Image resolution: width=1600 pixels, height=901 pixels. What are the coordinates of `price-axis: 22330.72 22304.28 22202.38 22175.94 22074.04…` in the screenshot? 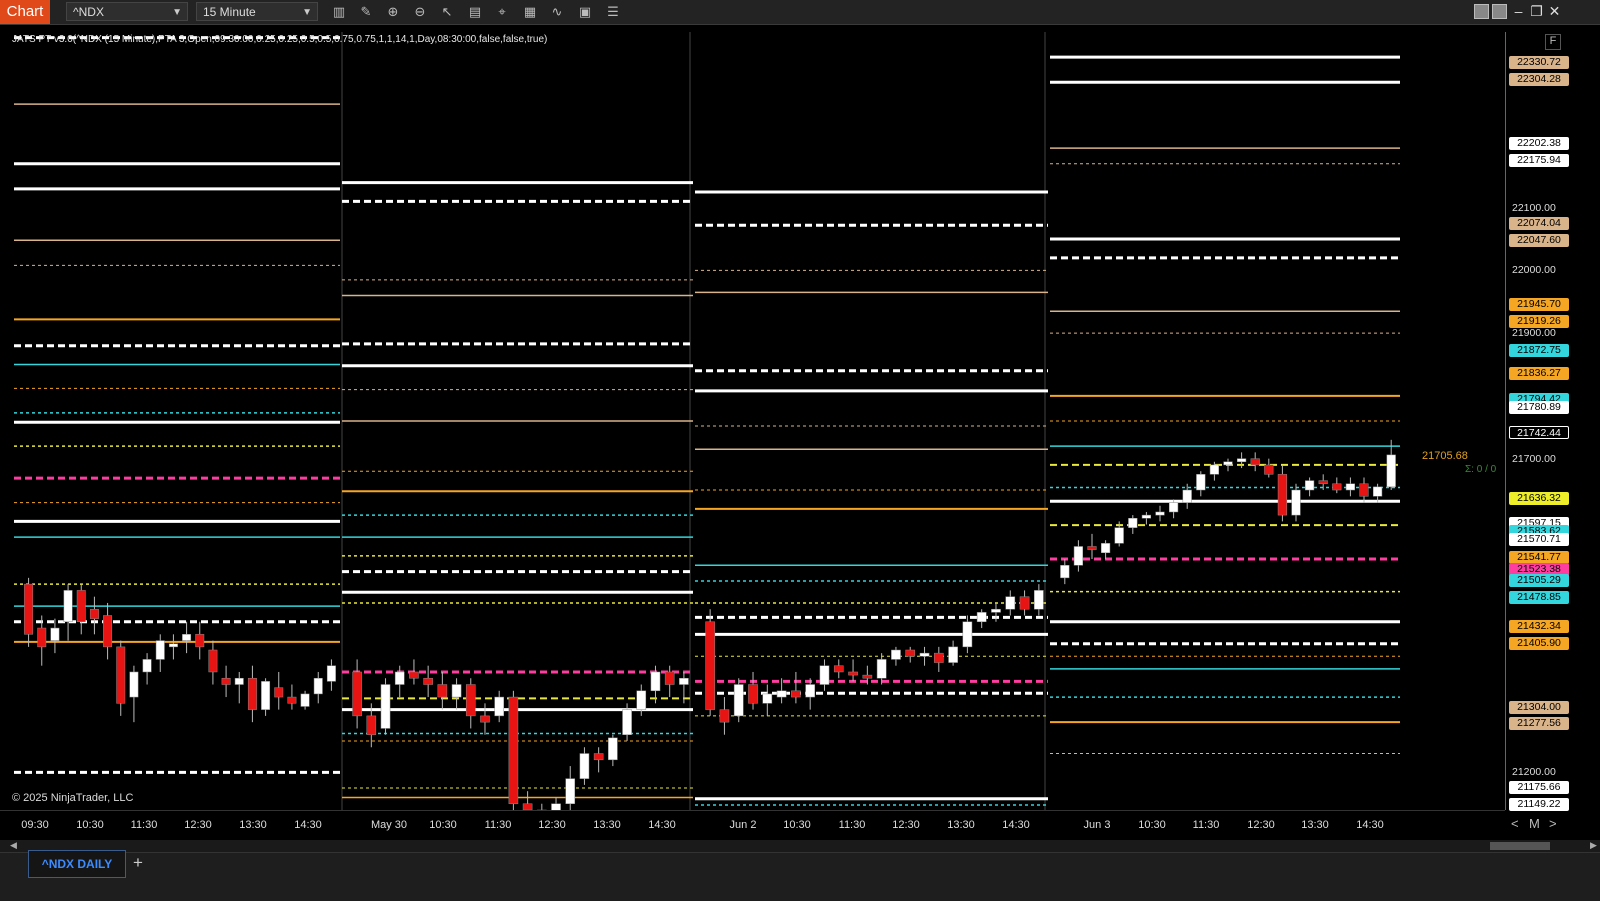 It's located at (1552, 421).